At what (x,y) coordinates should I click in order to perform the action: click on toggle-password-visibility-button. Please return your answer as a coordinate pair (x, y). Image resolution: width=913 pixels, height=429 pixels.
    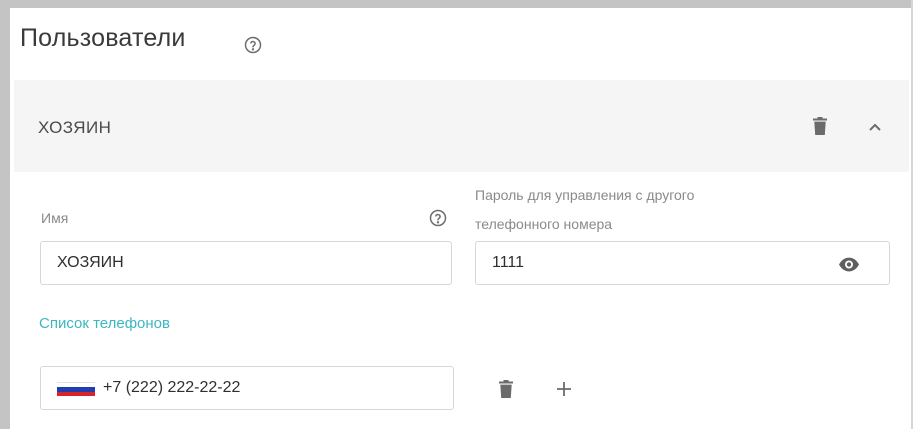
    Looking at the image, I should click on (849, 264).